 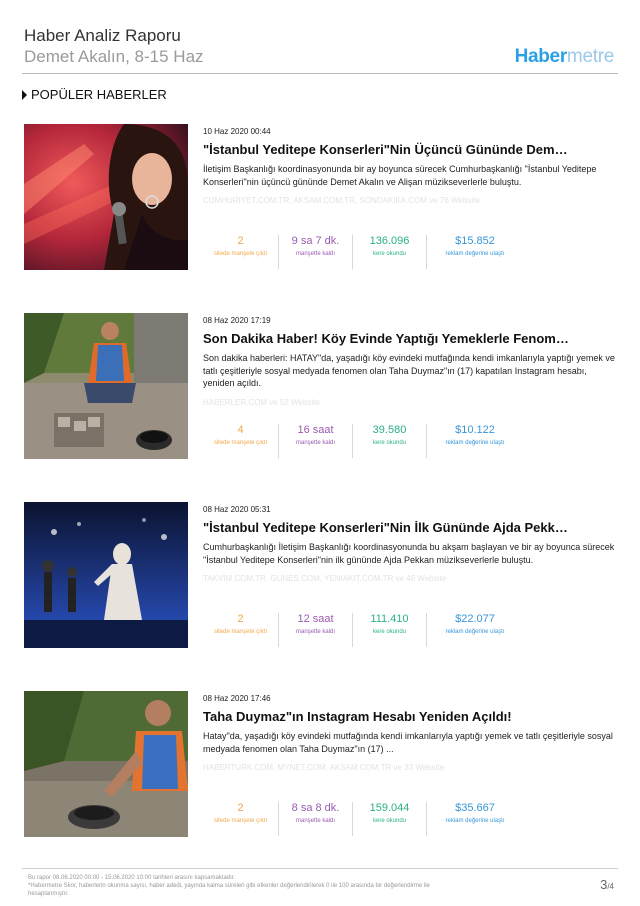 I want to click on habermetre-logo: Habermetre, so click(x=564, y=57).